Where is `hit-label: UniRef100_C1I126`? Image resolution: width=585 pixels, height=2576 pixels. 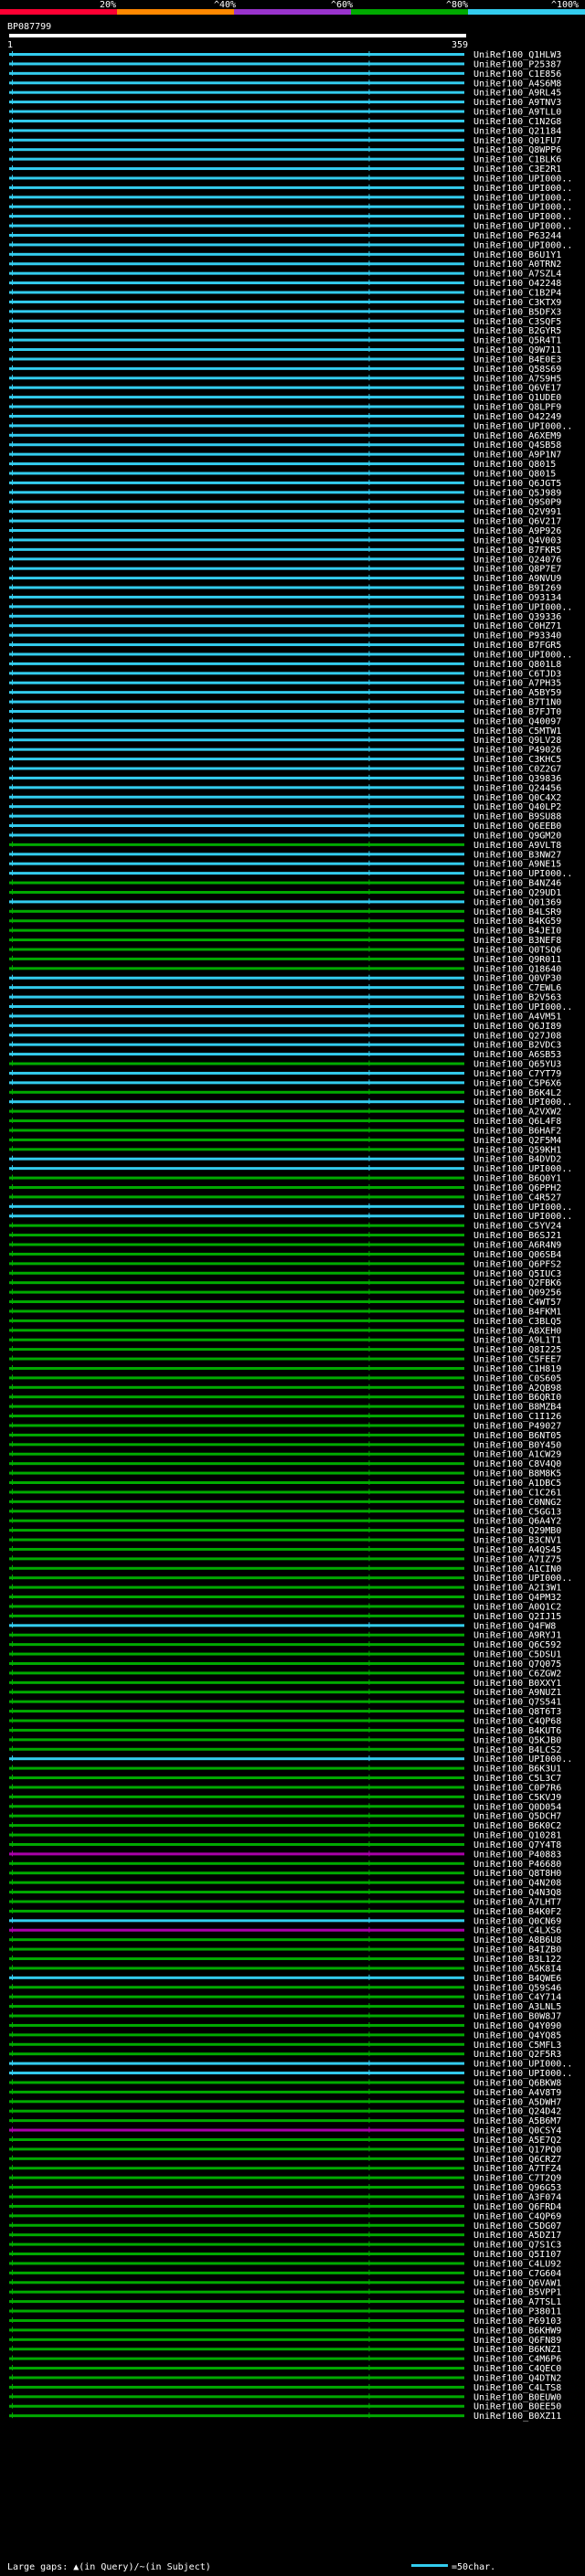
hit-label: UniRef100_C1I126 is located at coordinates (517, 1417).